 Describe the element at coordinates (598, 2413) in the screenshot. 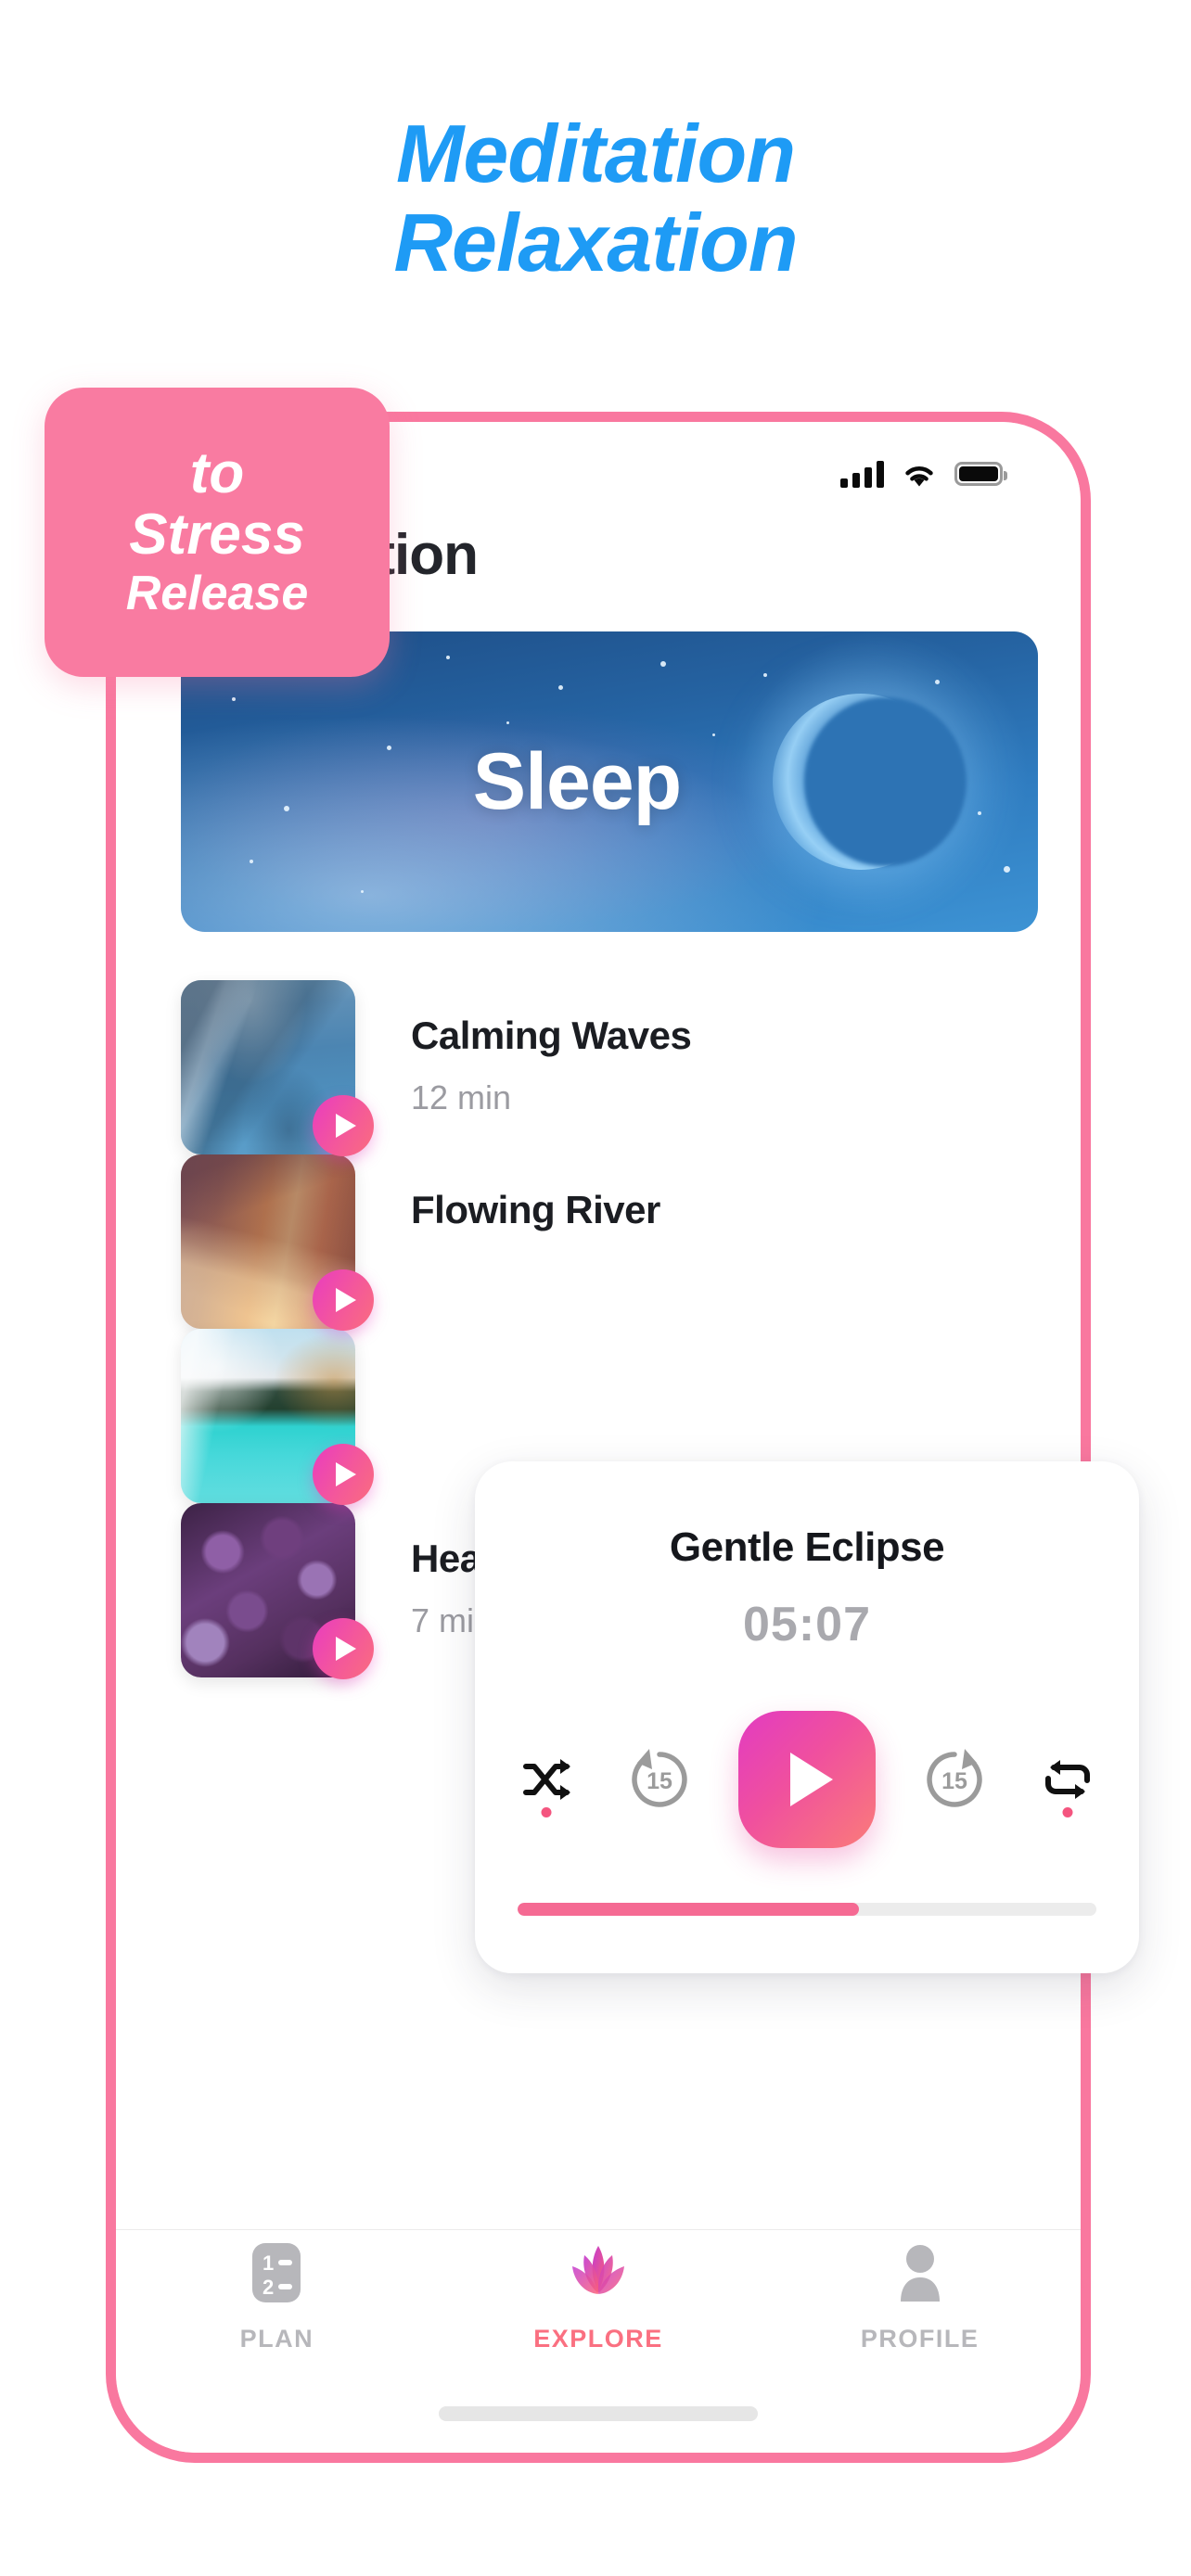

I see `home-indicator` at that location.